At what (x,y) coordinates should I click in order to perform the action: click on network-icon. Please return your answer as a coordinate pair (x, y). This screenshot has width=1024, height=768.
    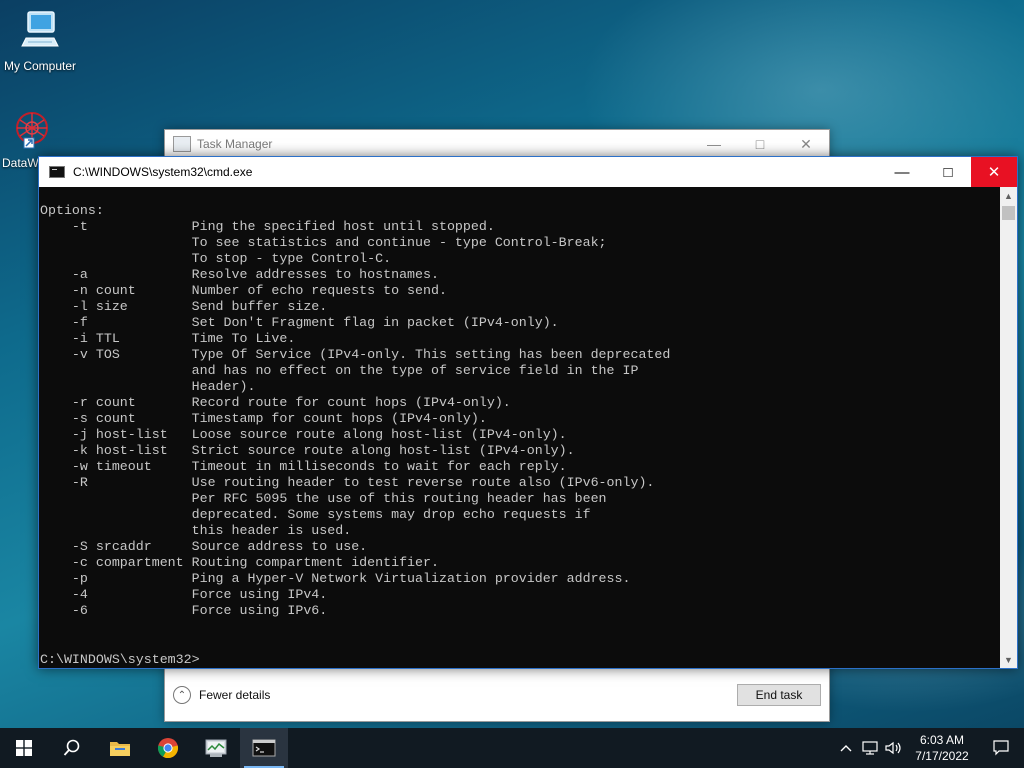
    Looking at the image, I should click on (870, 748).